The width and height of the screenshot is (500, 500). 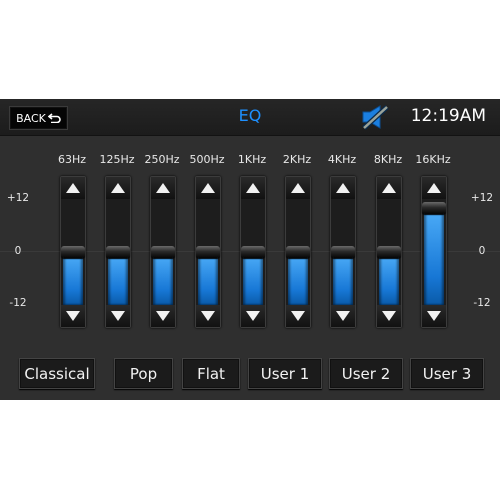 What do you see at coordinates (482, 198) in the screenshot?
I see `scale-max-right: +12` at bounding box center [482, 198].